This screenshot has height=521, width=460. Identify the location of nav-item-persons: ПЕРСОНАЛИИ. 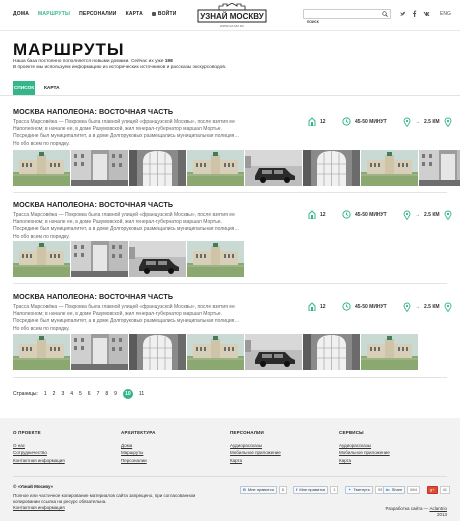
(98, 14).